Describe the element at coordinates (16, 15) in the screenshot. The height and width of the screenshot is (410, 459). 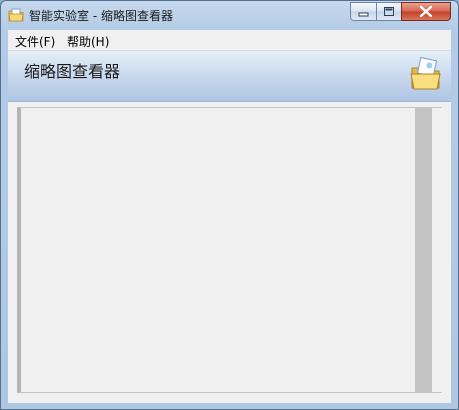
I see `folder-image-icon` at that location.